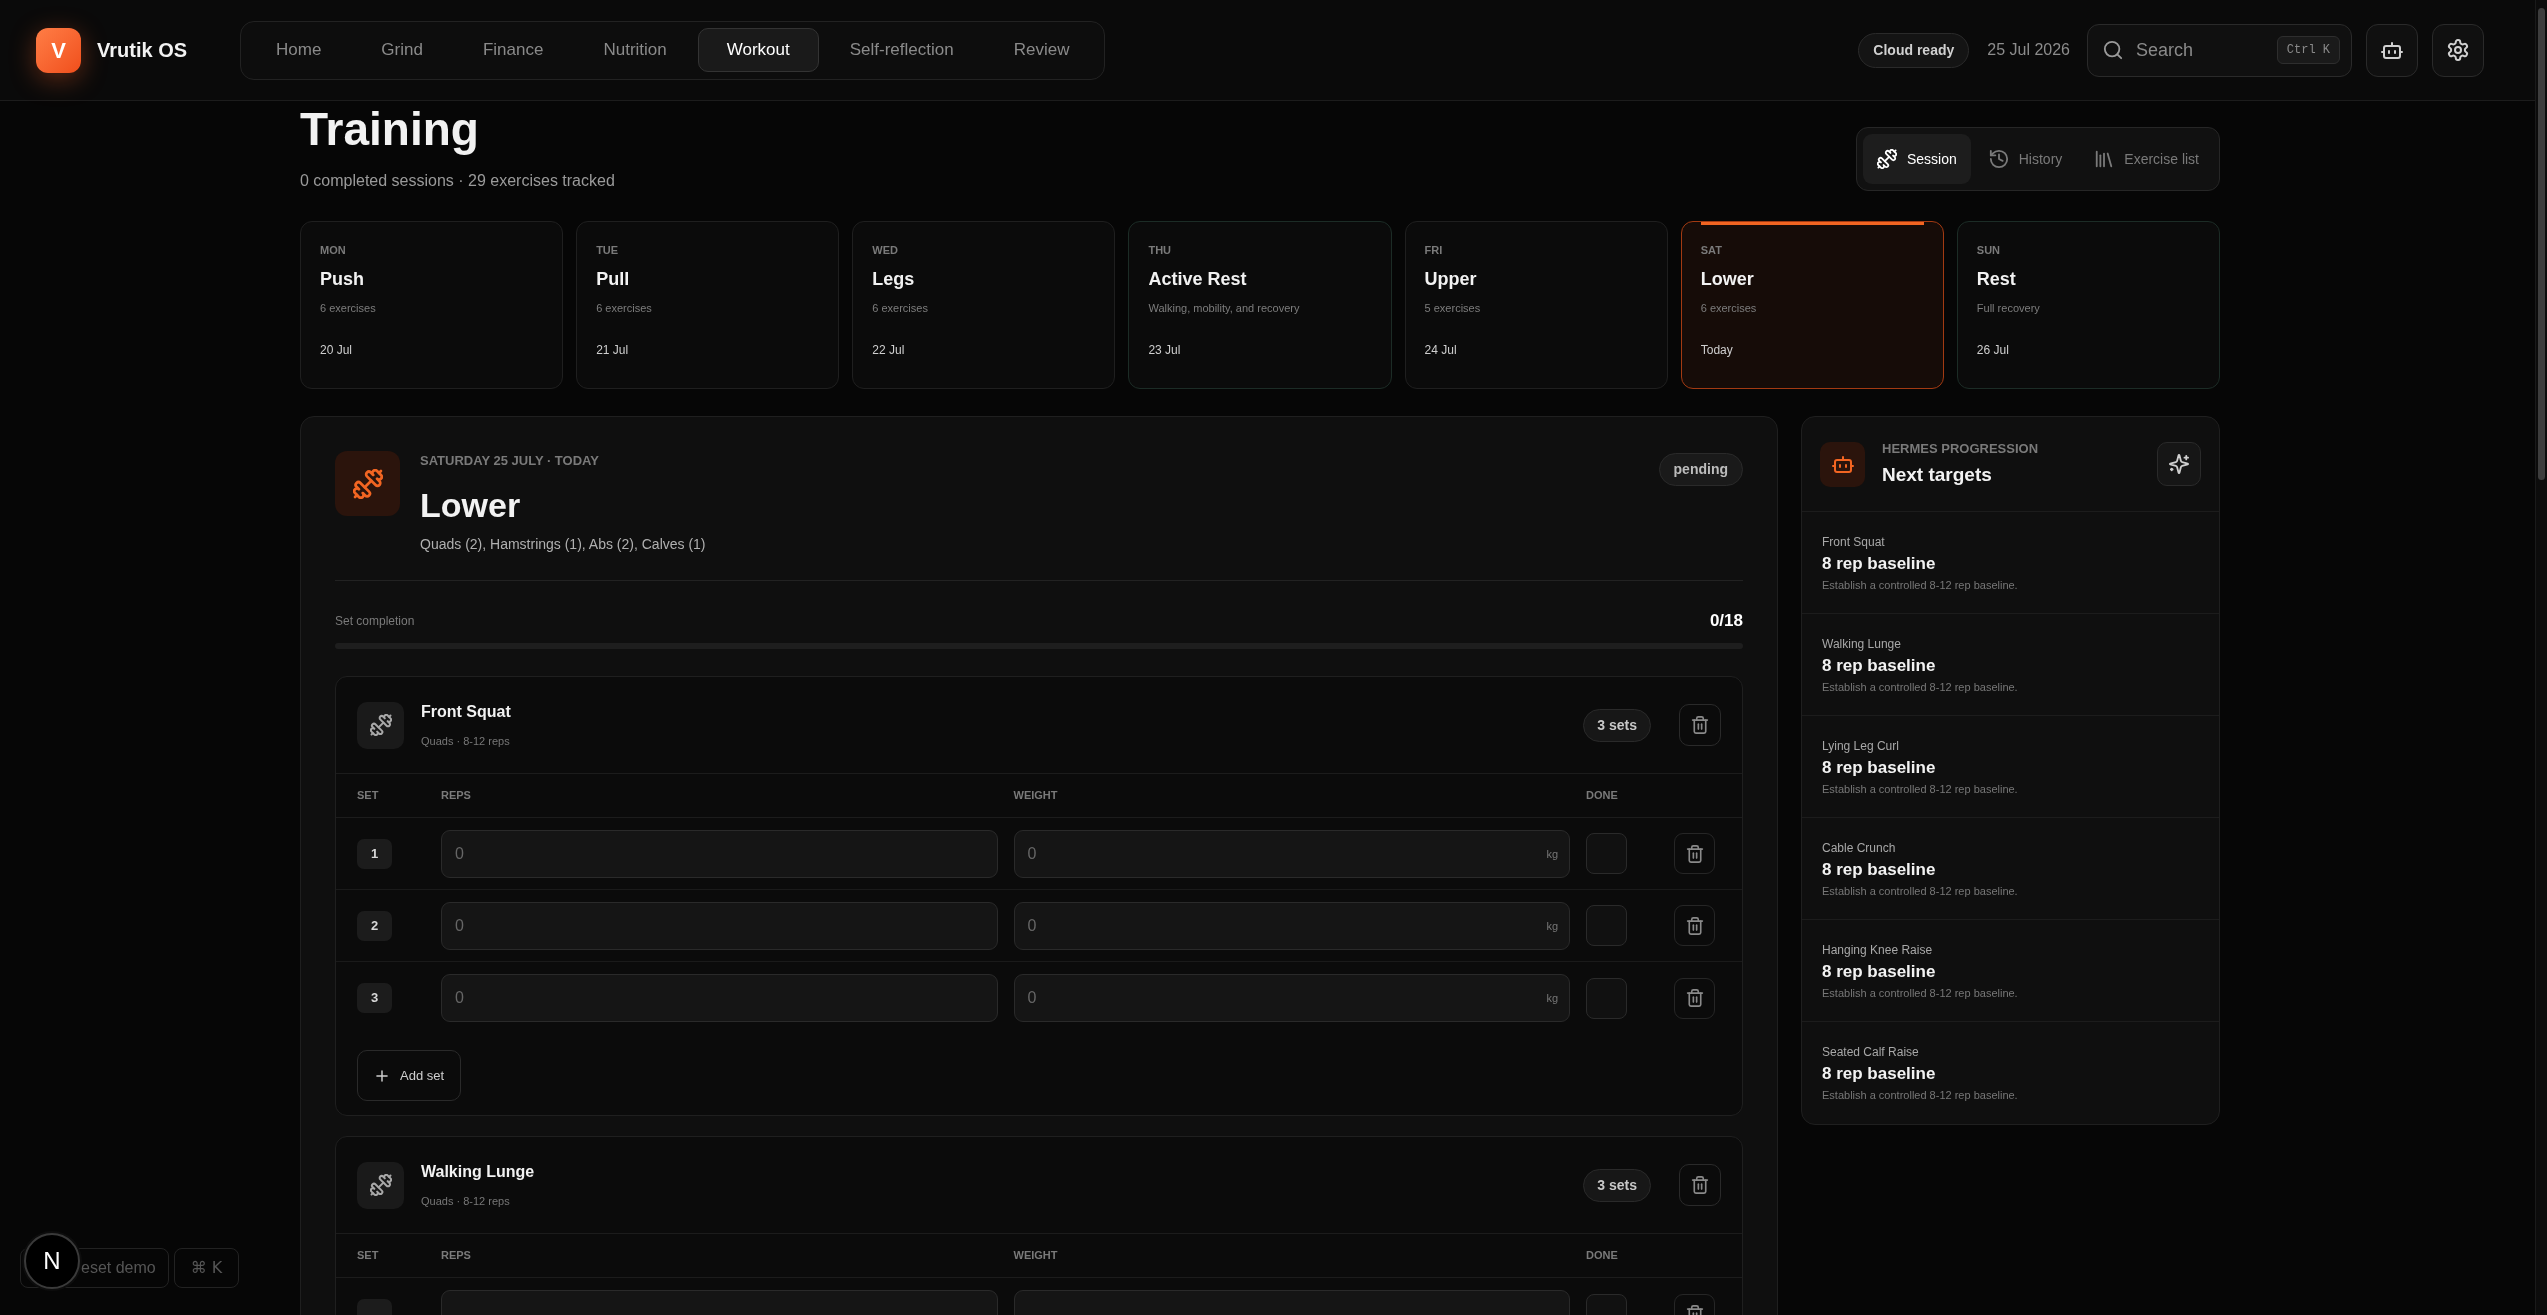 The image size is (2547, 1315). I want to click on status-badge: Cloud ready, so click(1914, 50).